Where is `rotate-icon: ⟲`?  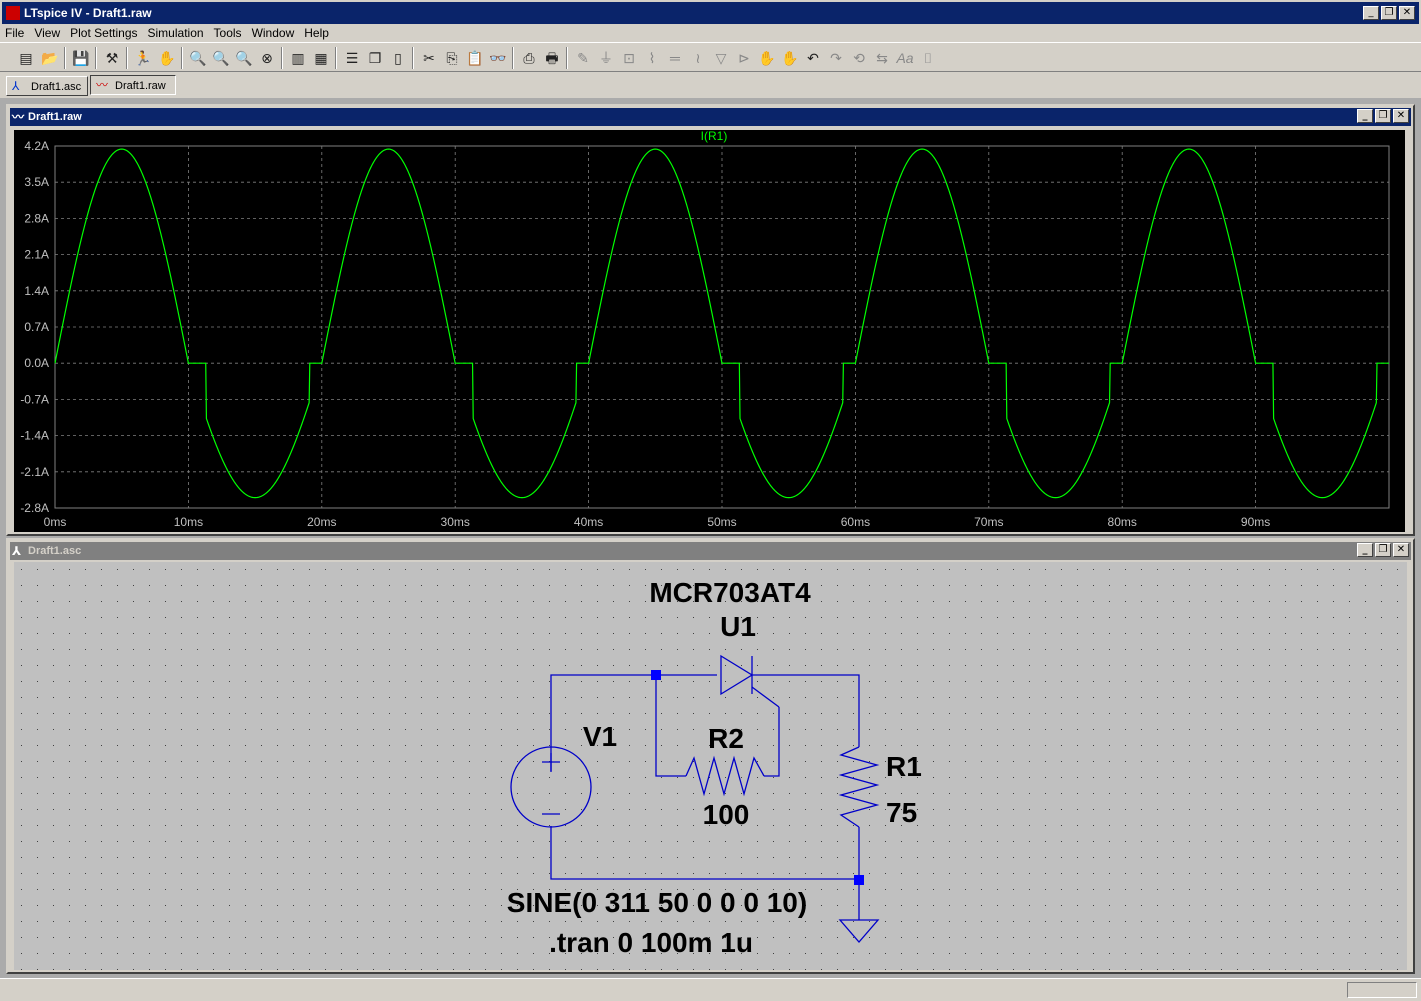
rotate-icon: ⟲ is located at coordinates (859, 58).